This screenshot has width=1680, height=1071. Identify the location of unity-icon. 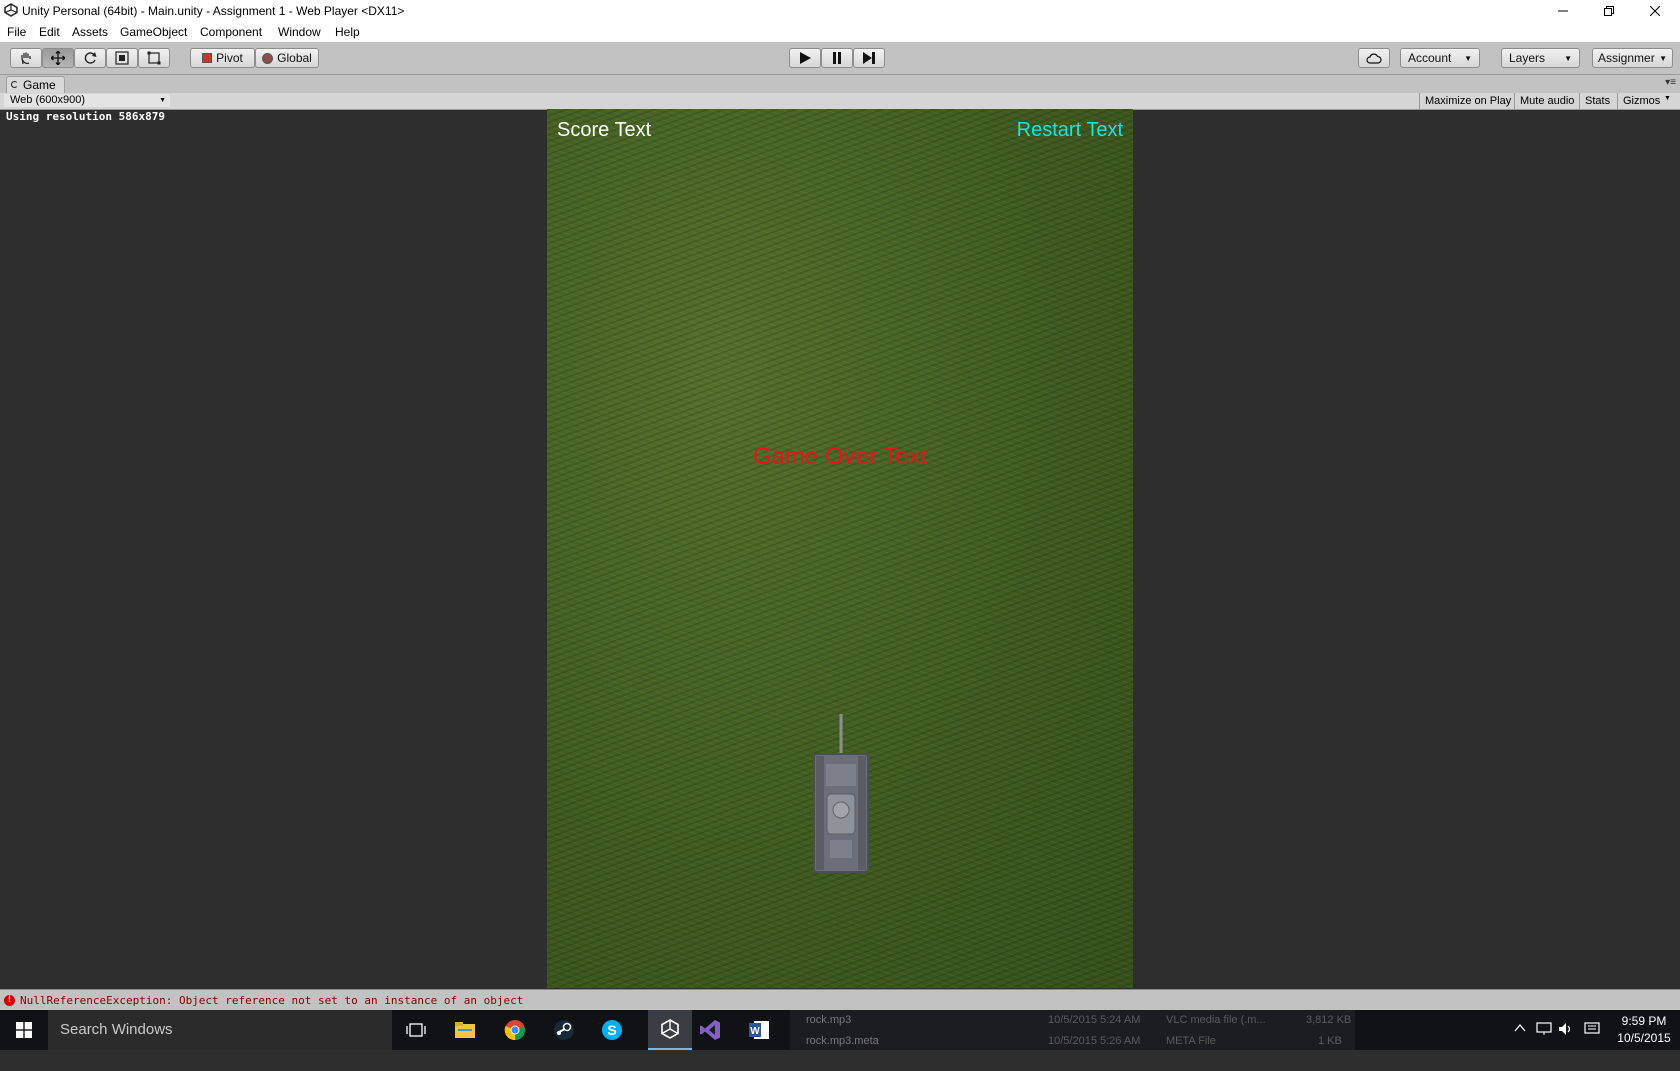
(670, 1029).